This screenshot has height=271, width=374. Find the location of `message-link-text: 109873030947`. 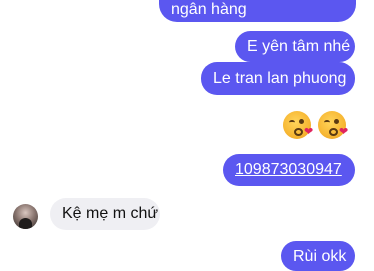

message-link-text: 109873030947 is located at coordinates (288, 169).